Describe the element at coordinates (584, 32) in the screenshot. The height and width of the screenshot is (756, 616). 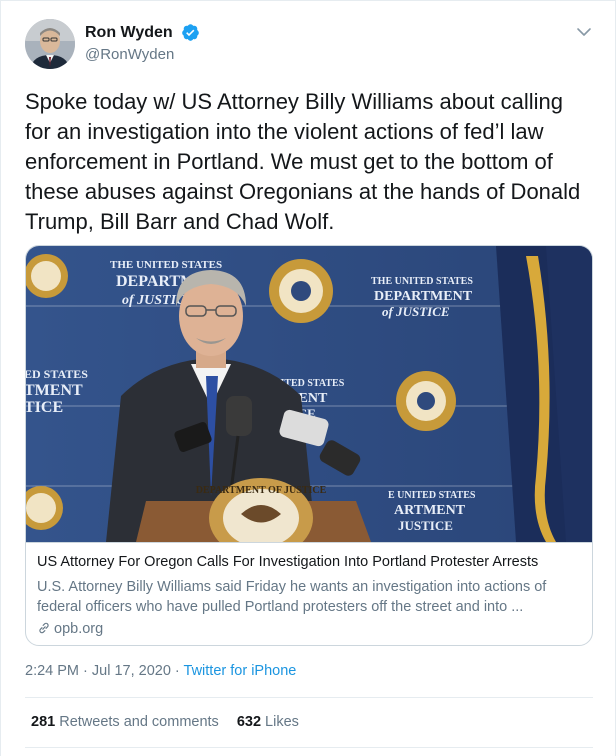
I see `chevron-down-icon` at that location.